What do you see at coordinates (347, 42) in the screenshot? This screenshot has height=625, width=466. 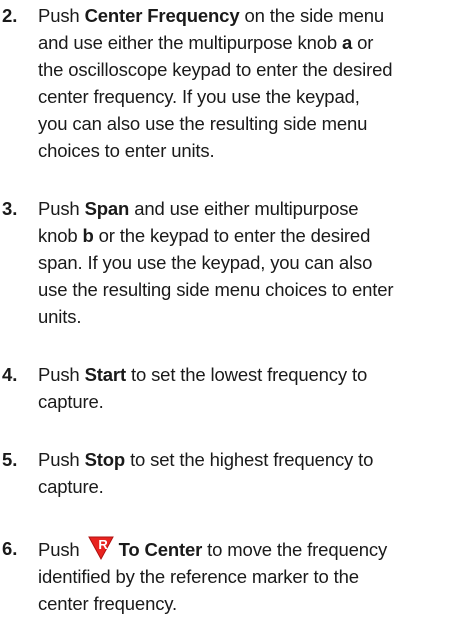 I see `bold-term: a` at bounding box center [347, 42].